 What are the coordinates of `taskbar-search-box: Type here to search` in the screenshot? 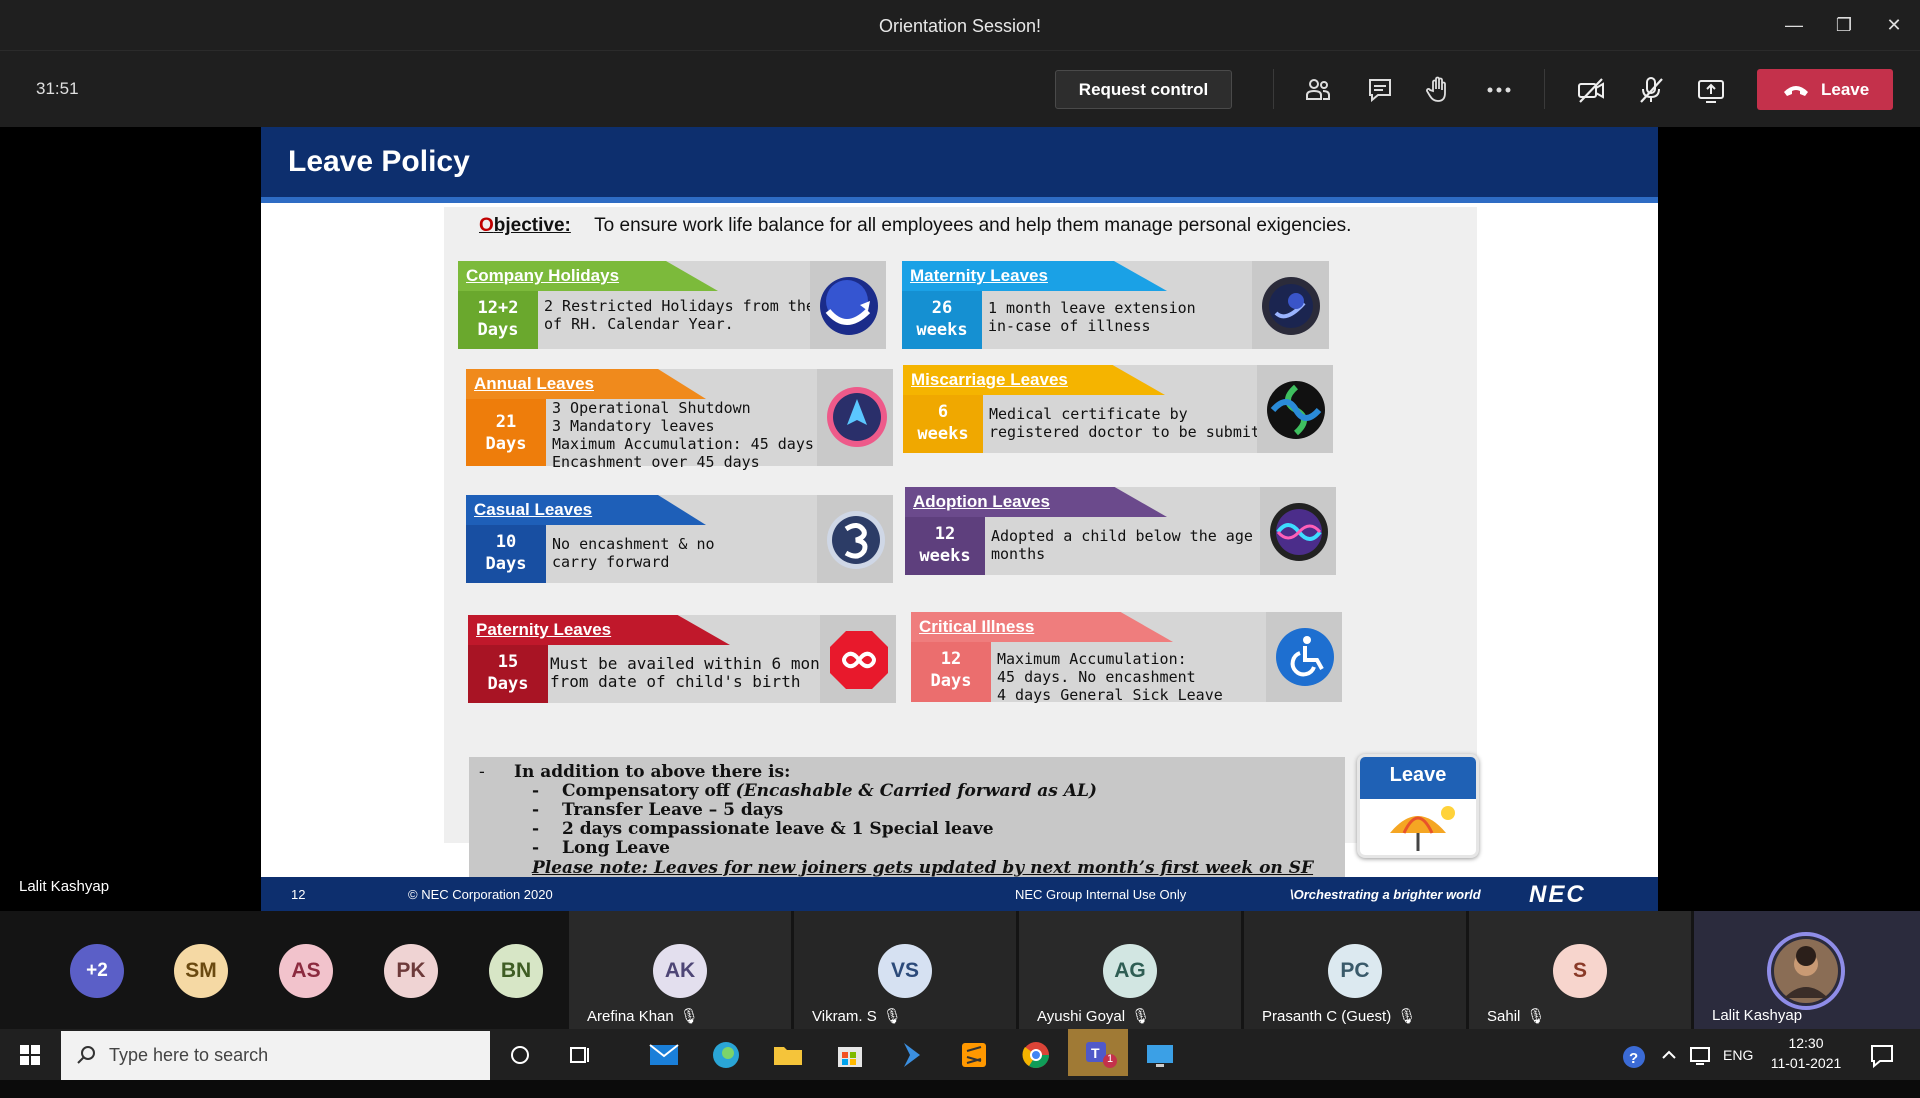 It's located at (275, 1055).